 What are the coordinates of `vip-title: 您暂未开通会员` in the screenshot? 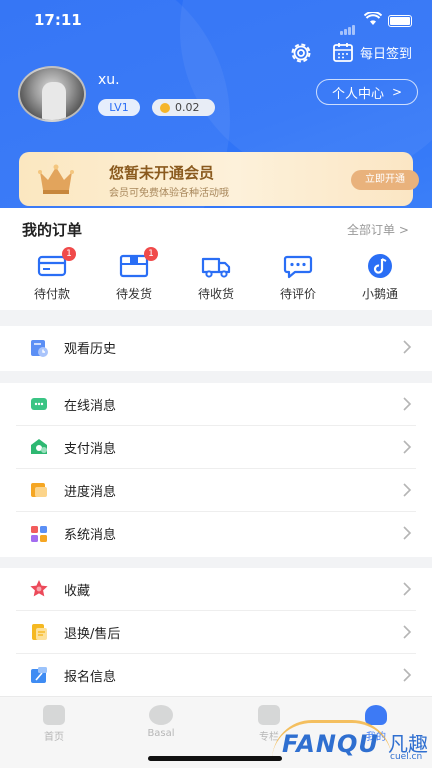 It's located at (162, 173).